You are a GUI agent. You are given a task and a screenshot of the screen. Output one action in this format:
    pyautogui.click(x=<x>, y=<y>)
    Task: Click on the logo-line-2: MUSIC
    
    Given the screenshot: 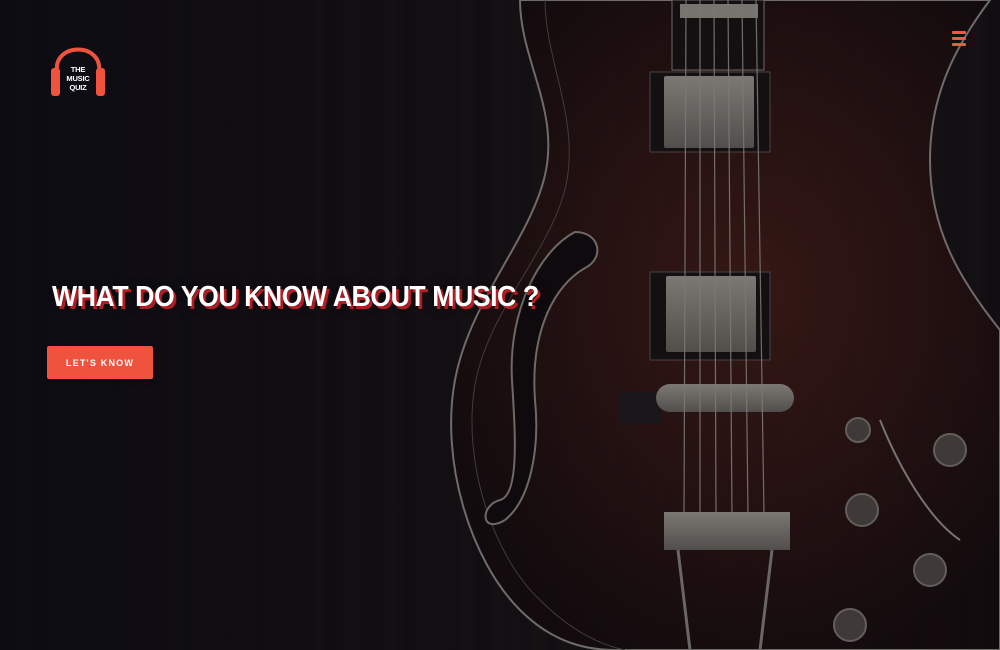 What is the action you would take?
    pyautogui.click(x=78, y=78)
    